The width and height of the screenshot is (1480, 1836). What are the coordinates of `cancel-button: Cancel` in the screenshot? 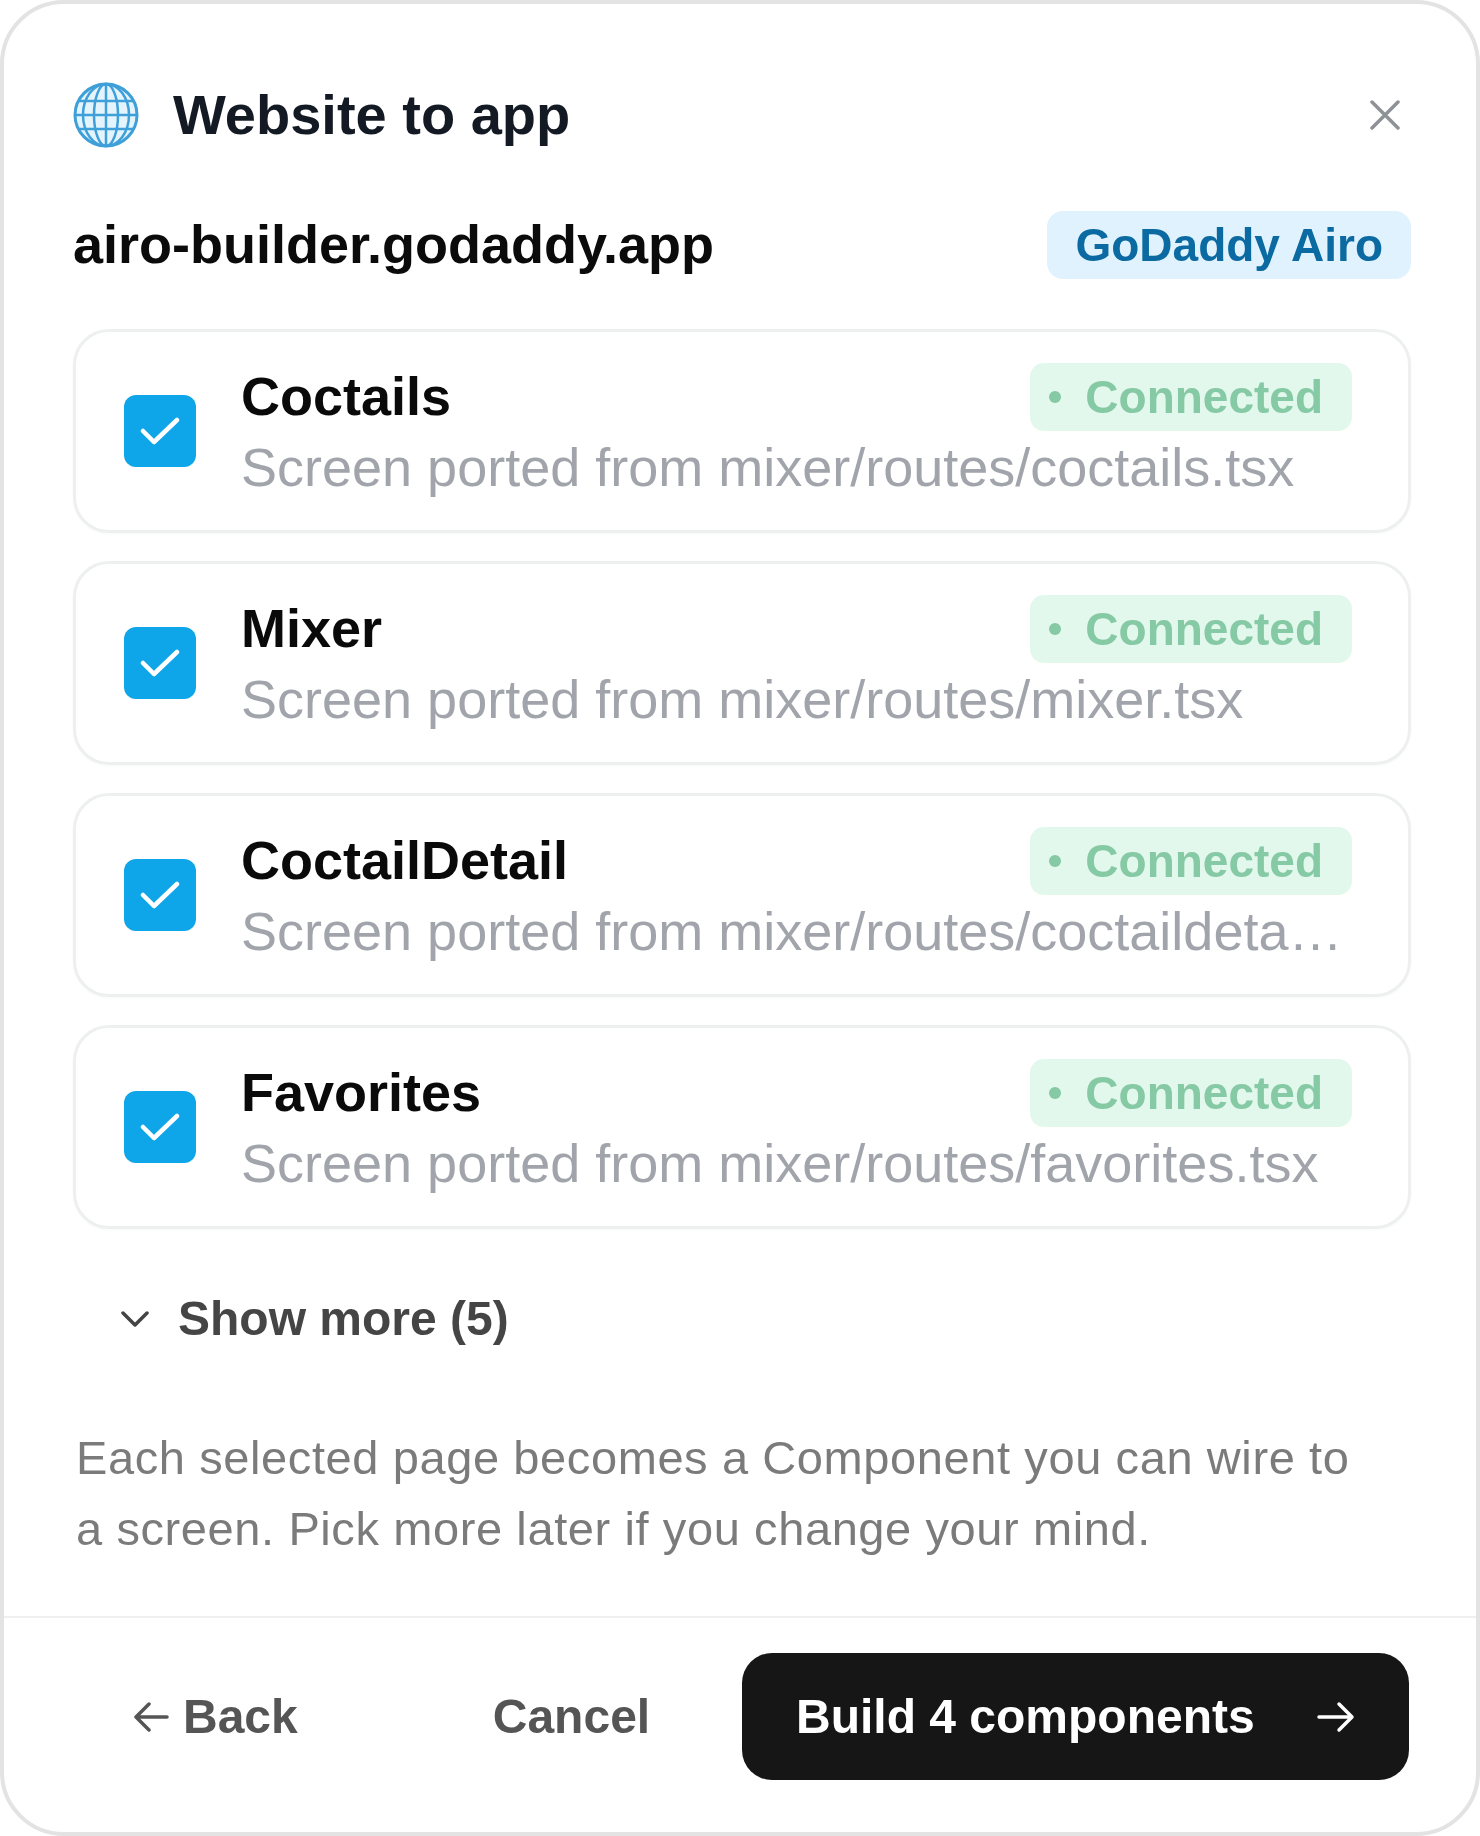 It's located at (571, 1716).